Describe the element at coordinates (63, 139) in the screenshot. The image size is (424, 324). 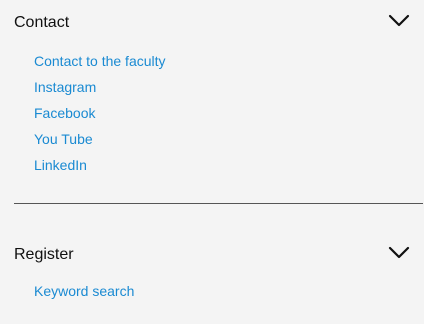
I see `link-youtube: You Tube` at that location.